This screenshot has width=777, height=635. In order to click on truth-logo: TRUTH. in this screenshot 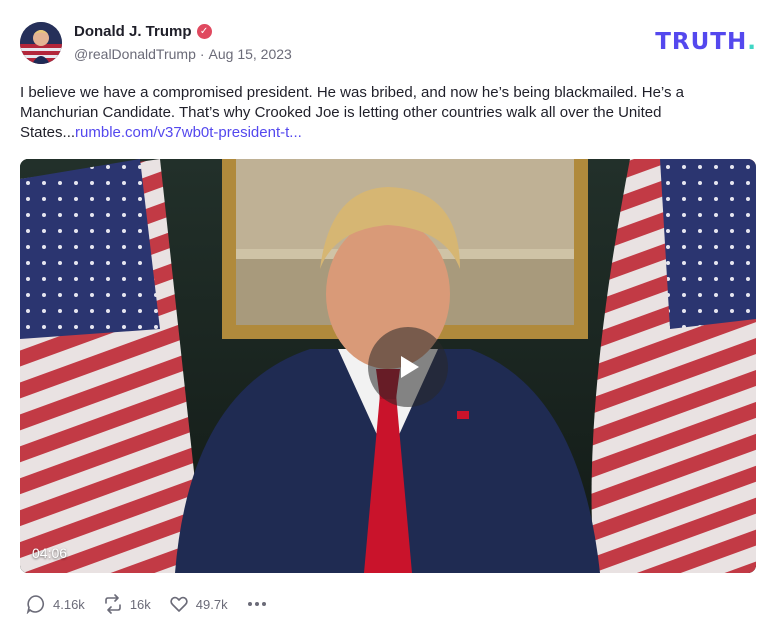, I will do `click(706, 42)`.